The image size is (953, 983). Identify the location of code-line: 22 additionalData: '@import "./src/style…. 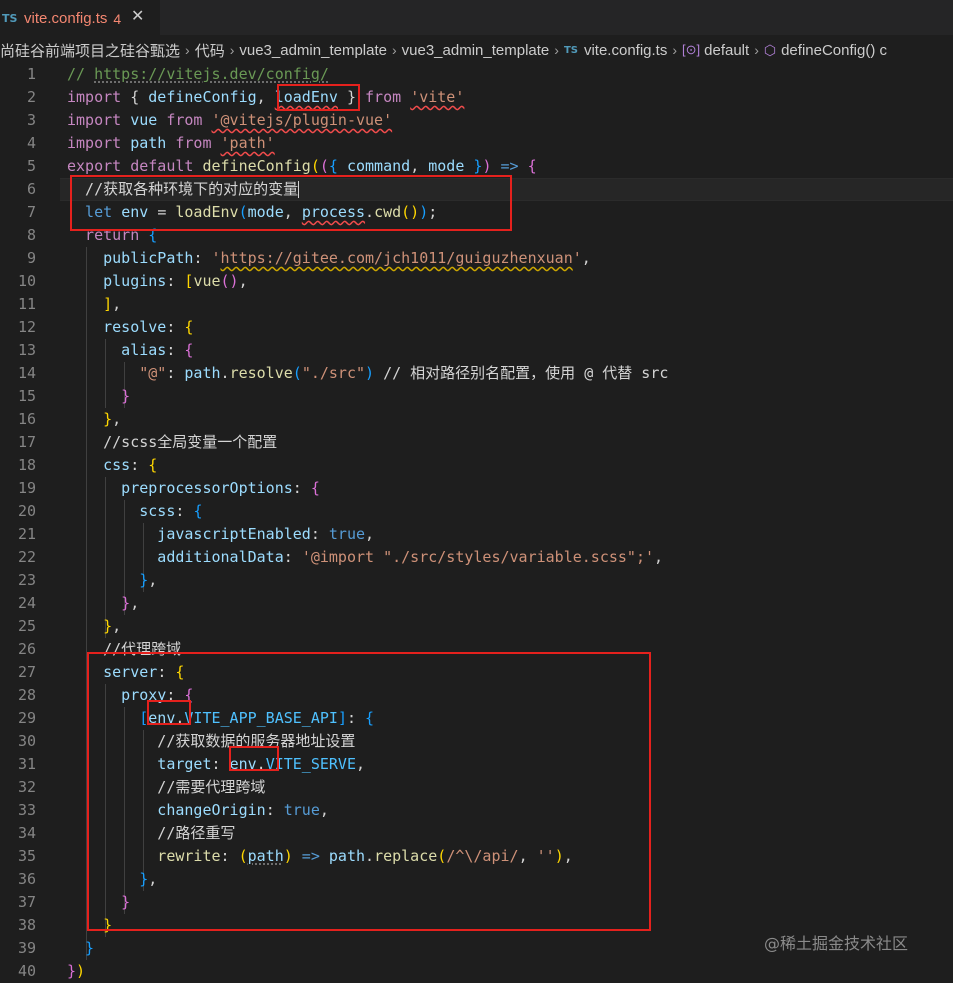
(476, 557).